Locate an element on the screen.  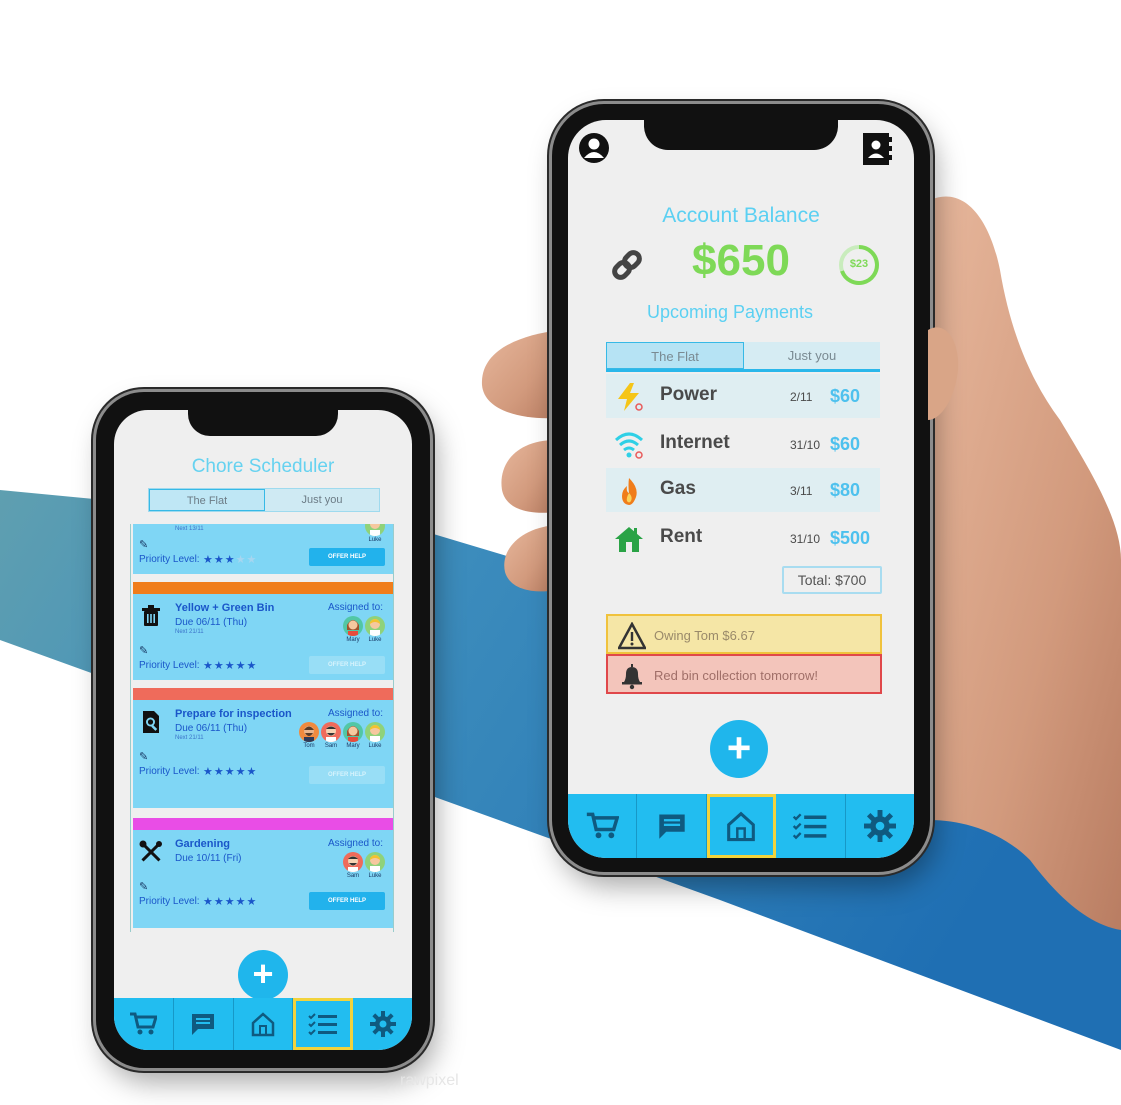
watermark: rawpixel is located at coordinates (429, 1080).